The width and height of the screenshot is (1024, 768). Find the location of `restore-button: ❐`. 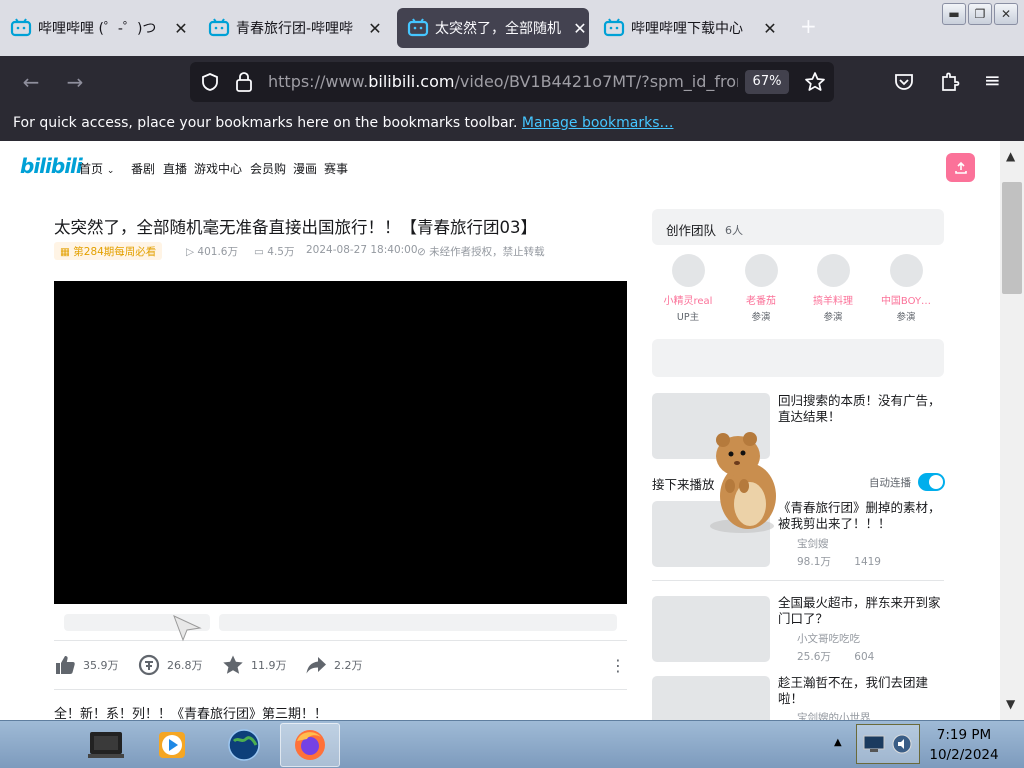

restore-button: ❐ is located at coordinates (980, 14).